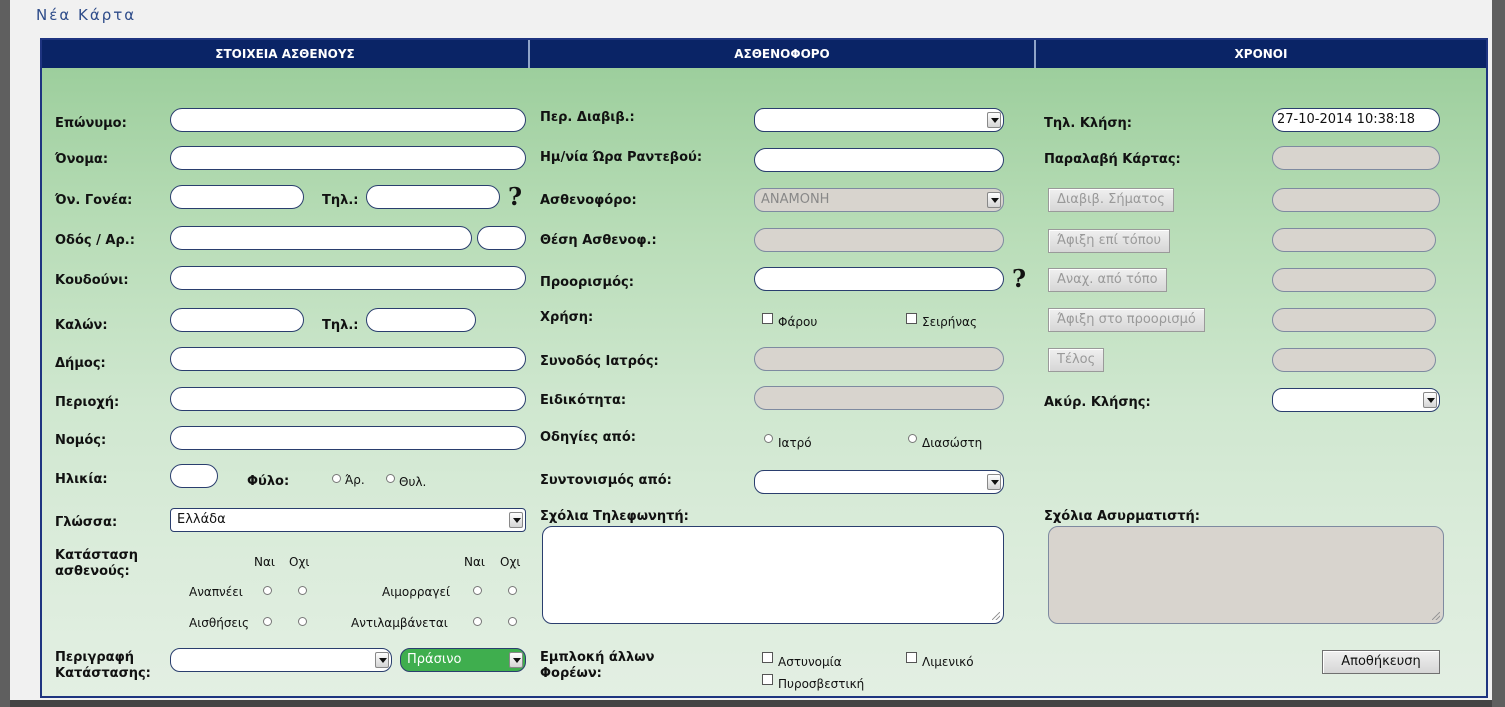 This screenshot has width=1505, height=707. What do you see at coordinates (336, 478) in the screenshot?
I see `sex-male-radio` at bounding box center [336, 478].